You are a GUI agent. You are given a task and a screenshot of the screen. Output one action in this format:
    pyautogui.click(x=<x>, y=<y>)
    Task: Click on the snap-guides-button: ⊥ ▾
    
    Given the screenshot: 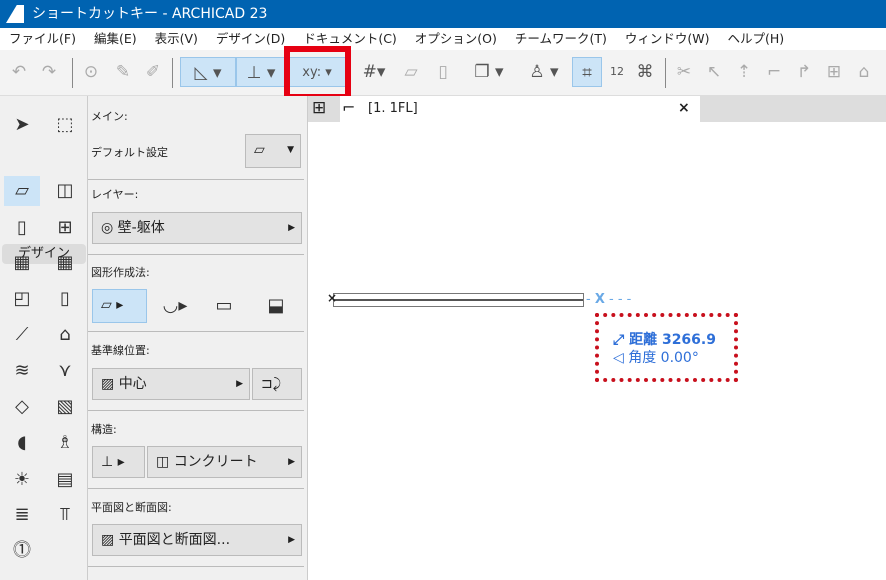 What is the action you would take?
    pyautogui.click(x=261, y=72)
    